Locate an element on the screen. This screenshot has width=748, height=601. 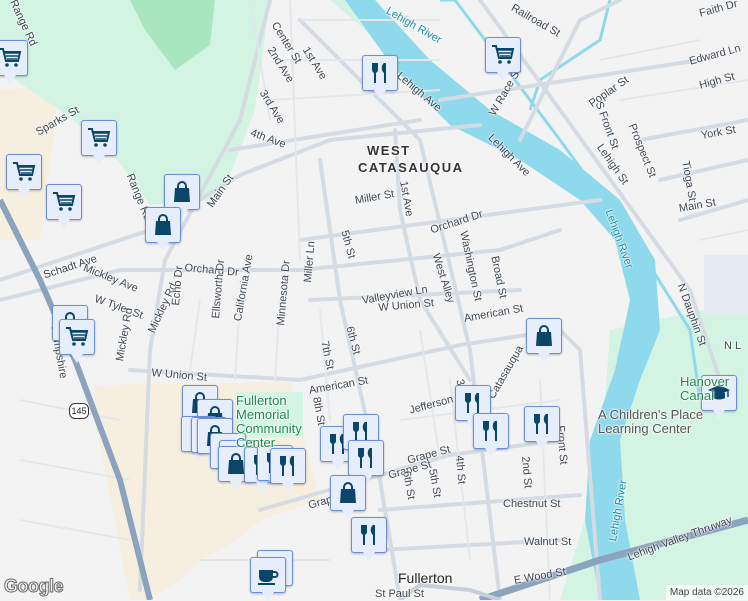
route-shield-145: 145 is located at coordinates (79, 411).